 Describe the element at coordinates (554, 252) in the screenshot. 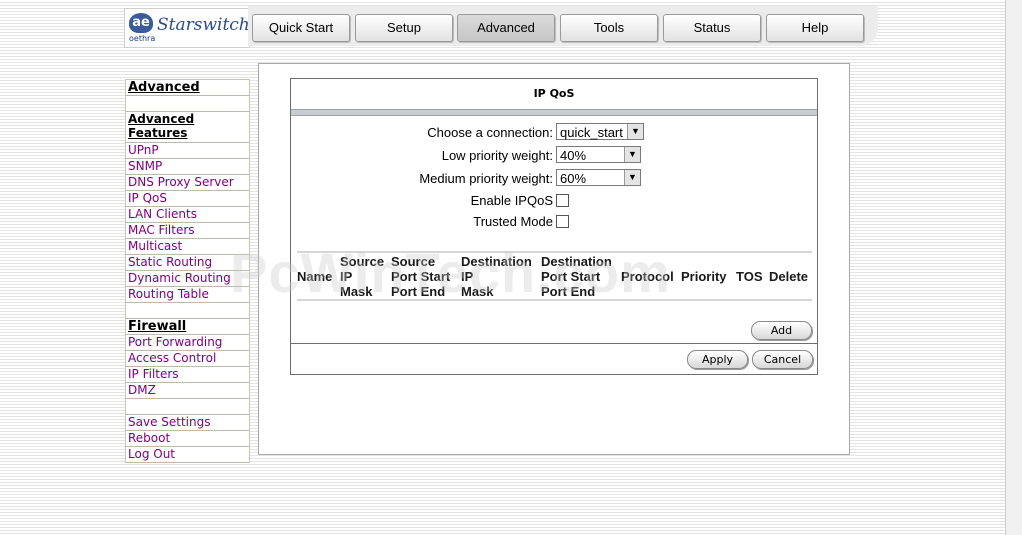

I see `table-top-line` at that location.